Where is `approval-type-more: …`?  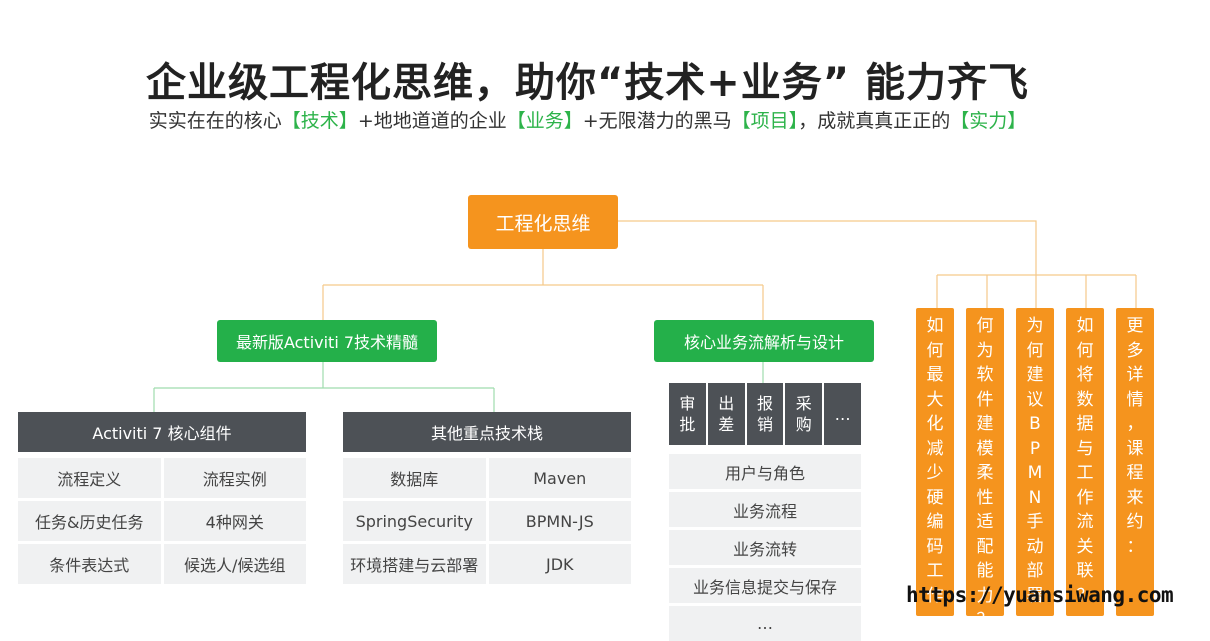
approval-type-more: … is located at coordinates (842, 414).